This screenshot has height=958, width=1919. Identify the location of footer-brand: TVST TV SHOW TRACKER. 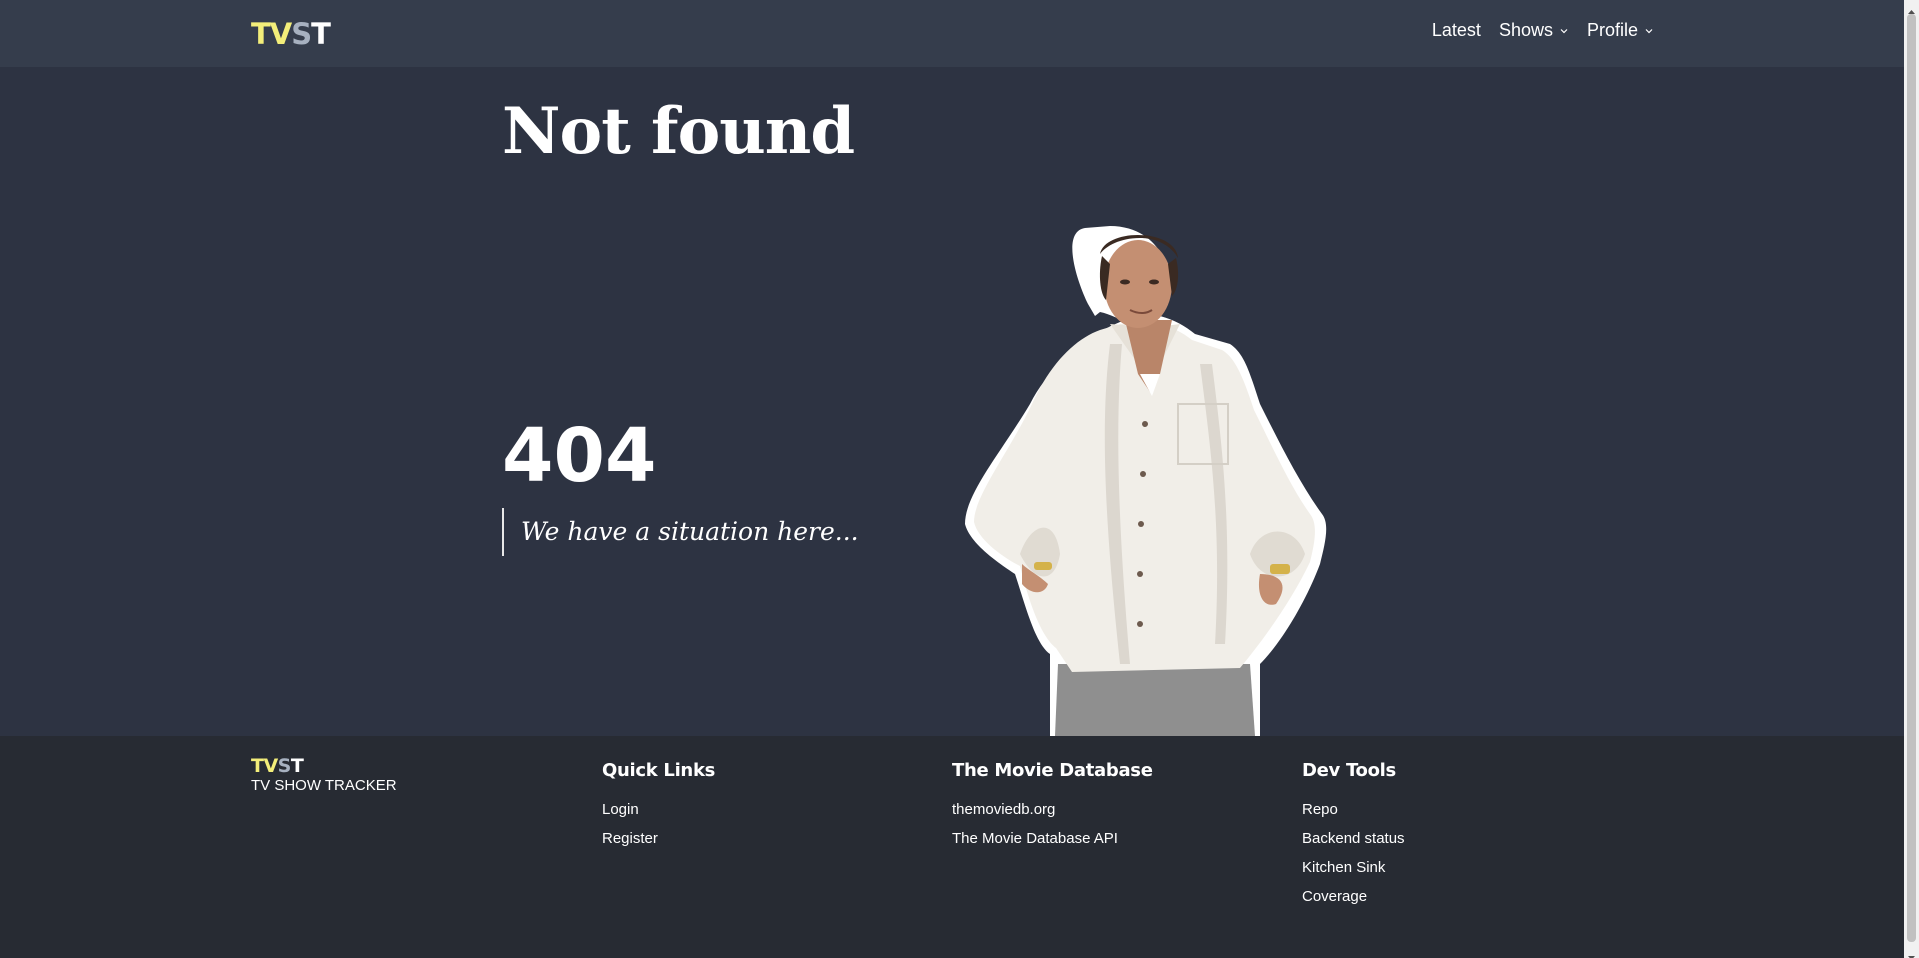
(324, 775).